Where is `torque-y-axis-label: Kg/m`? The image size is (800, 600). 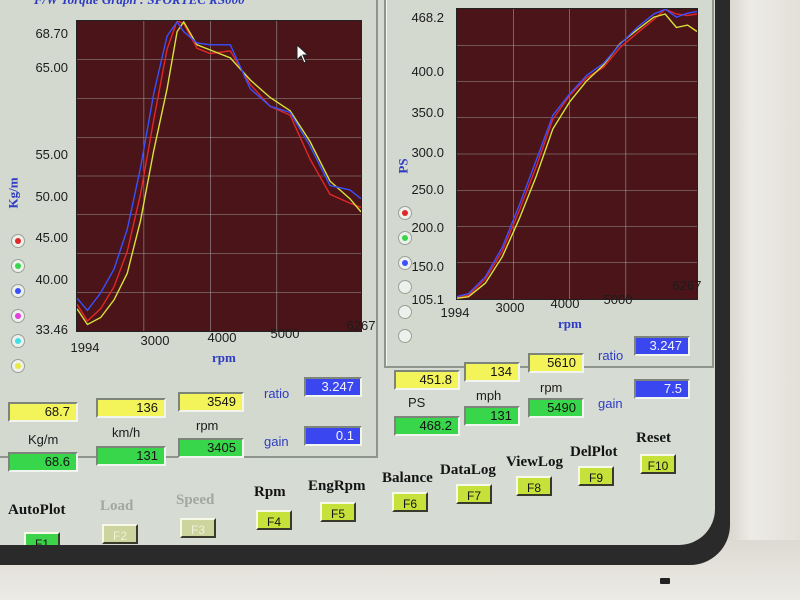
torque-y-axis-label: Kg/m is located at coordinates (13, 193).